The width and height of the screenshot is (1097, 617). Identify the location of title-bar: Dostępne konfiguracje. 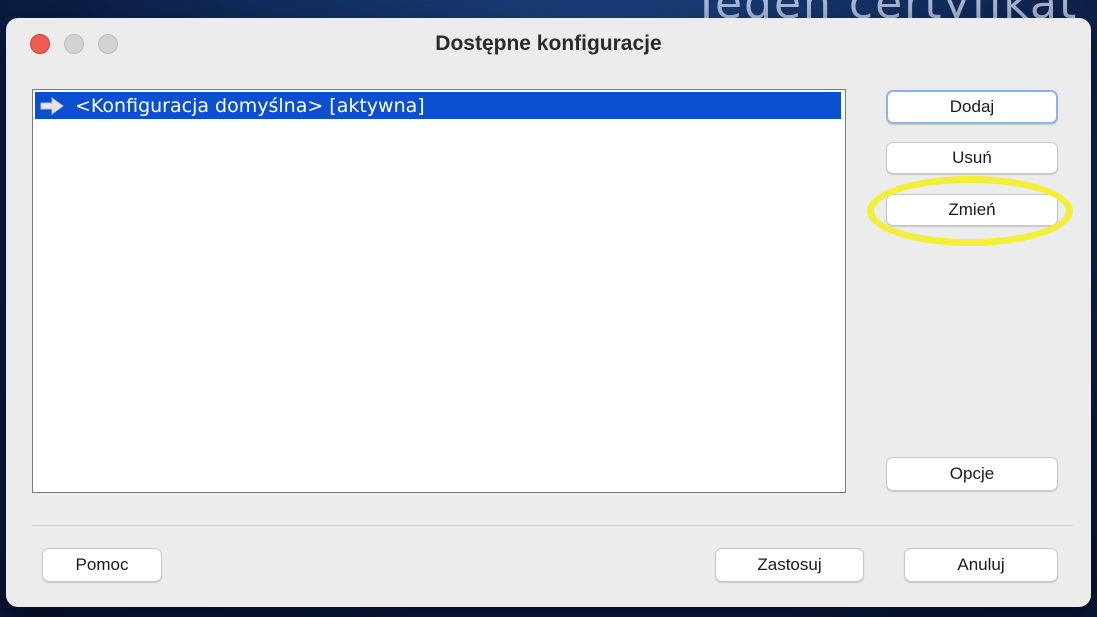
(548, 45).